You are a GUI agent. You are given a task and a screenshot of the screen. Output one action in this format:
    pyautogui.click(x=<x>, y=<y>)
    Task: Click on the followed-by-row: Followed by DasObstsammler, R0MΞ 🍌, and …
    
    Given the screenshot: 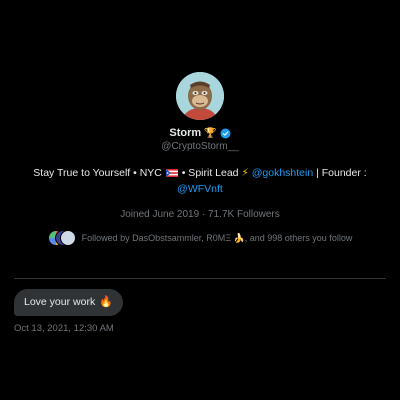 What is the action you would take?
    pyautogui.click(x=200, y=238)
    